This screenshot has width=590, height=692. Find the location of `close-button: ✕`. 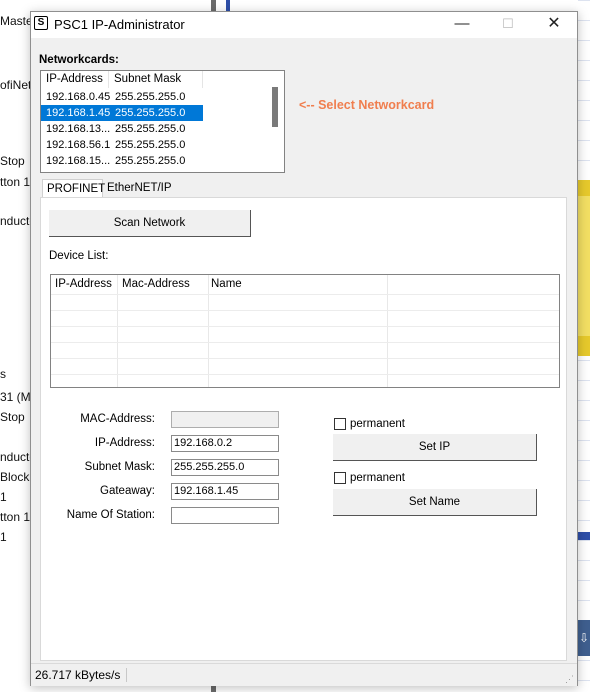

close-button: ✕ is located at coordinates (554, 25).